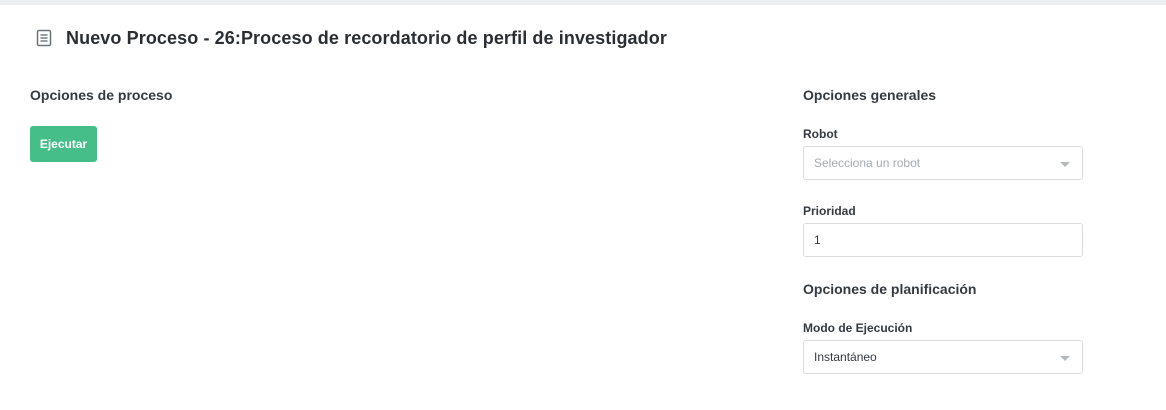  What do you see at coordinates (943, 163) in the screenshot?
I see `robot-select: Selecciona un robot` at bounding box center [943, 163].